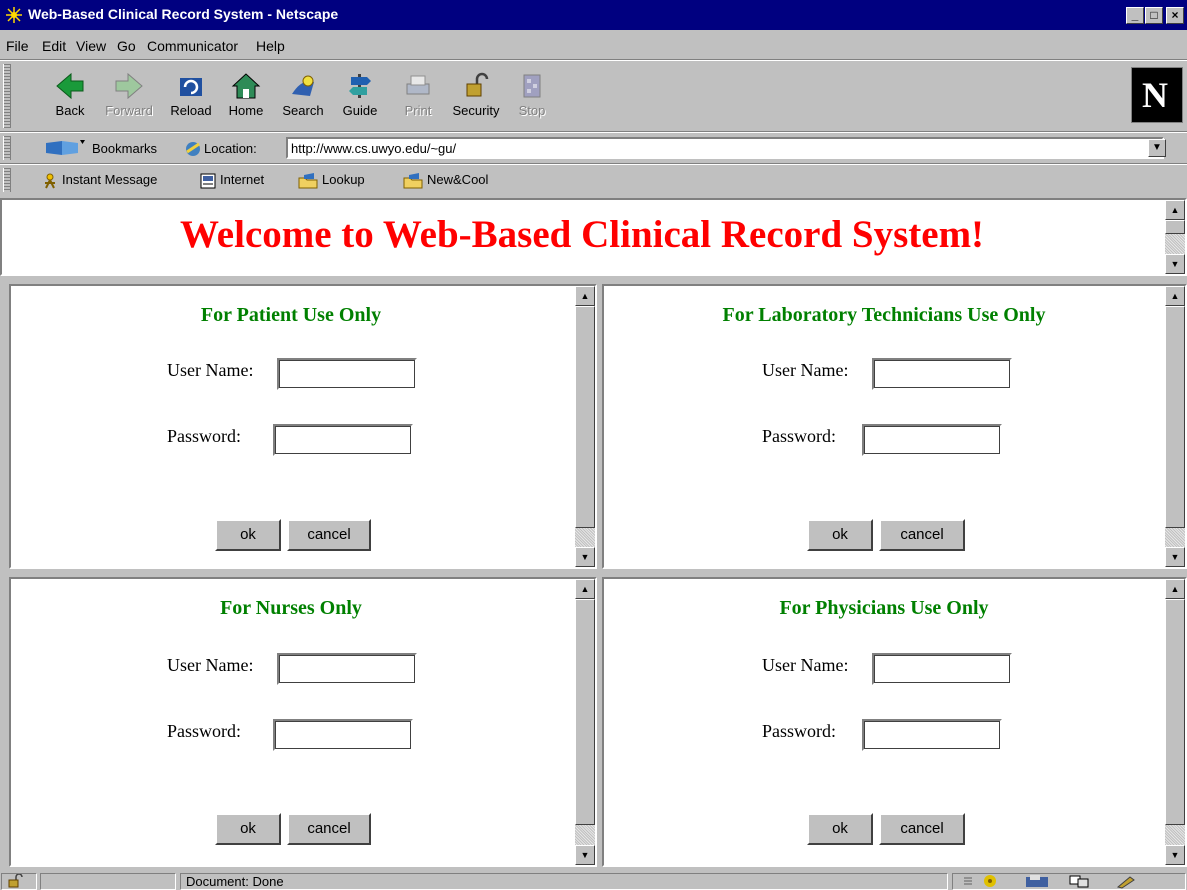 This screenshot has height=890, width=1187. Describe the element at coordinates (242, 179) in the screenshot. I see `internet-label: Internet` at that location.